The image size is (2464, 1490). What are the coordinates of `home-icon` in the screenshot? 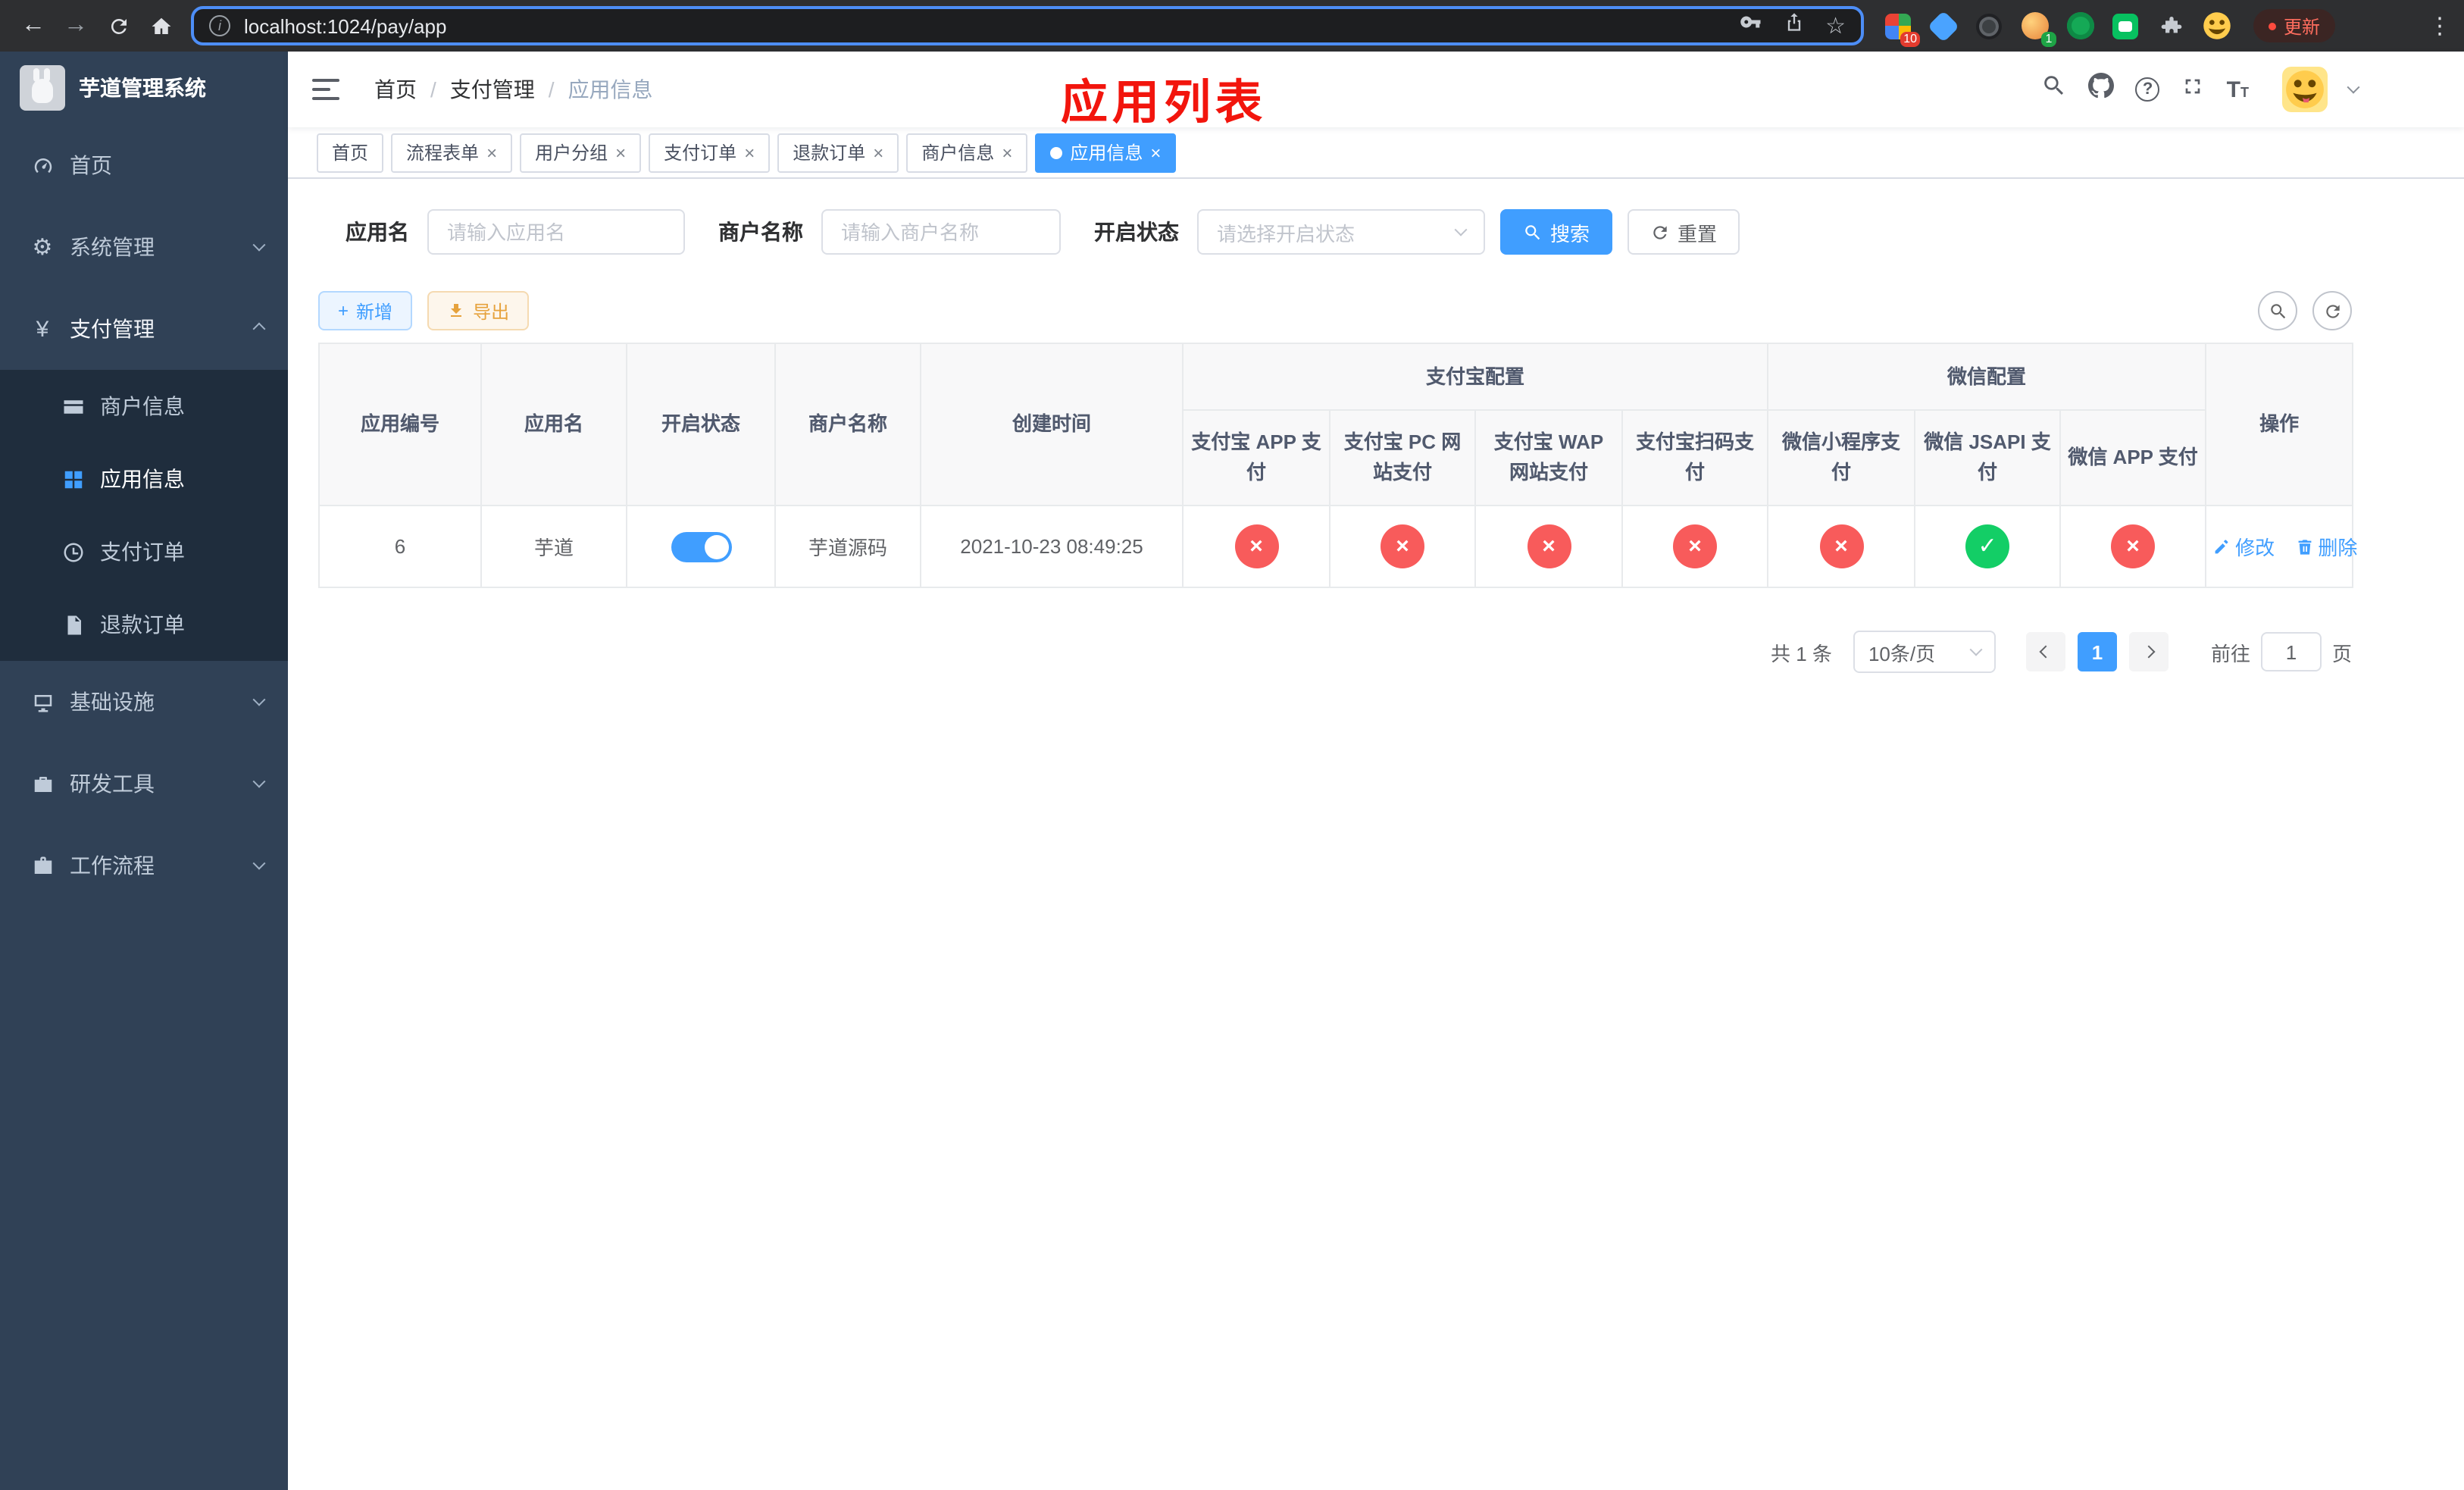 It's located at (160, 26).